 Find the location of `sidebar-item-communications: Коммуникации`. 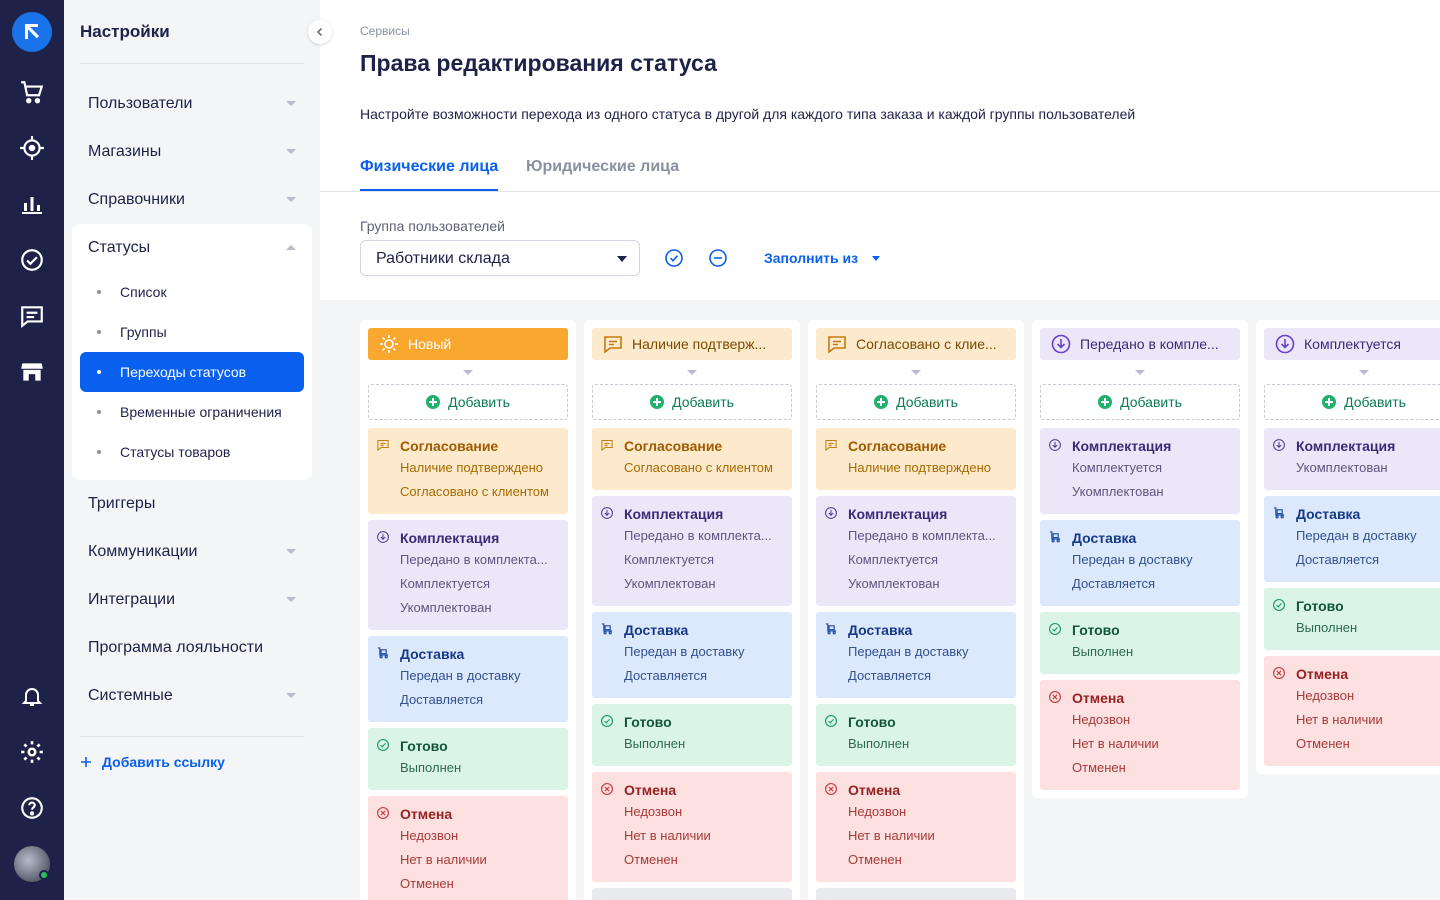

sidebar-item-communications: Коммуникации is located at coordinates (192, 552).